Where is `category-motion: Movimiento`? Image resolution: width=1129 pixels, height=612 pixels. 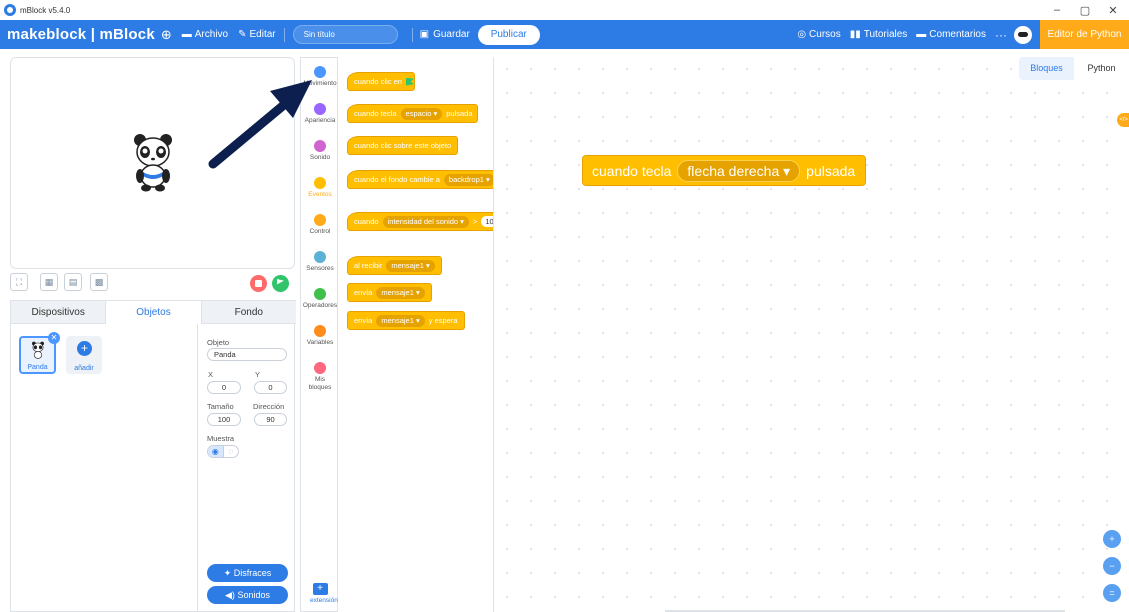 category-motion: Movimiento is located at coordinates (320, 82).